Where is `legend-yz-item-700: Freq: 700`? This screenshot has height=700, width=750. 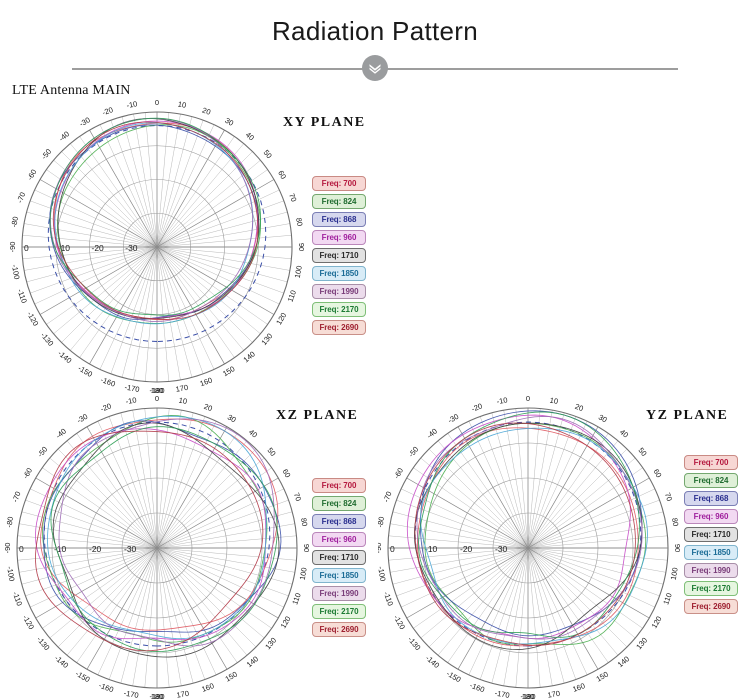 legend-yz-item-700: Freq: 700 is located at coordinates (711, 462).